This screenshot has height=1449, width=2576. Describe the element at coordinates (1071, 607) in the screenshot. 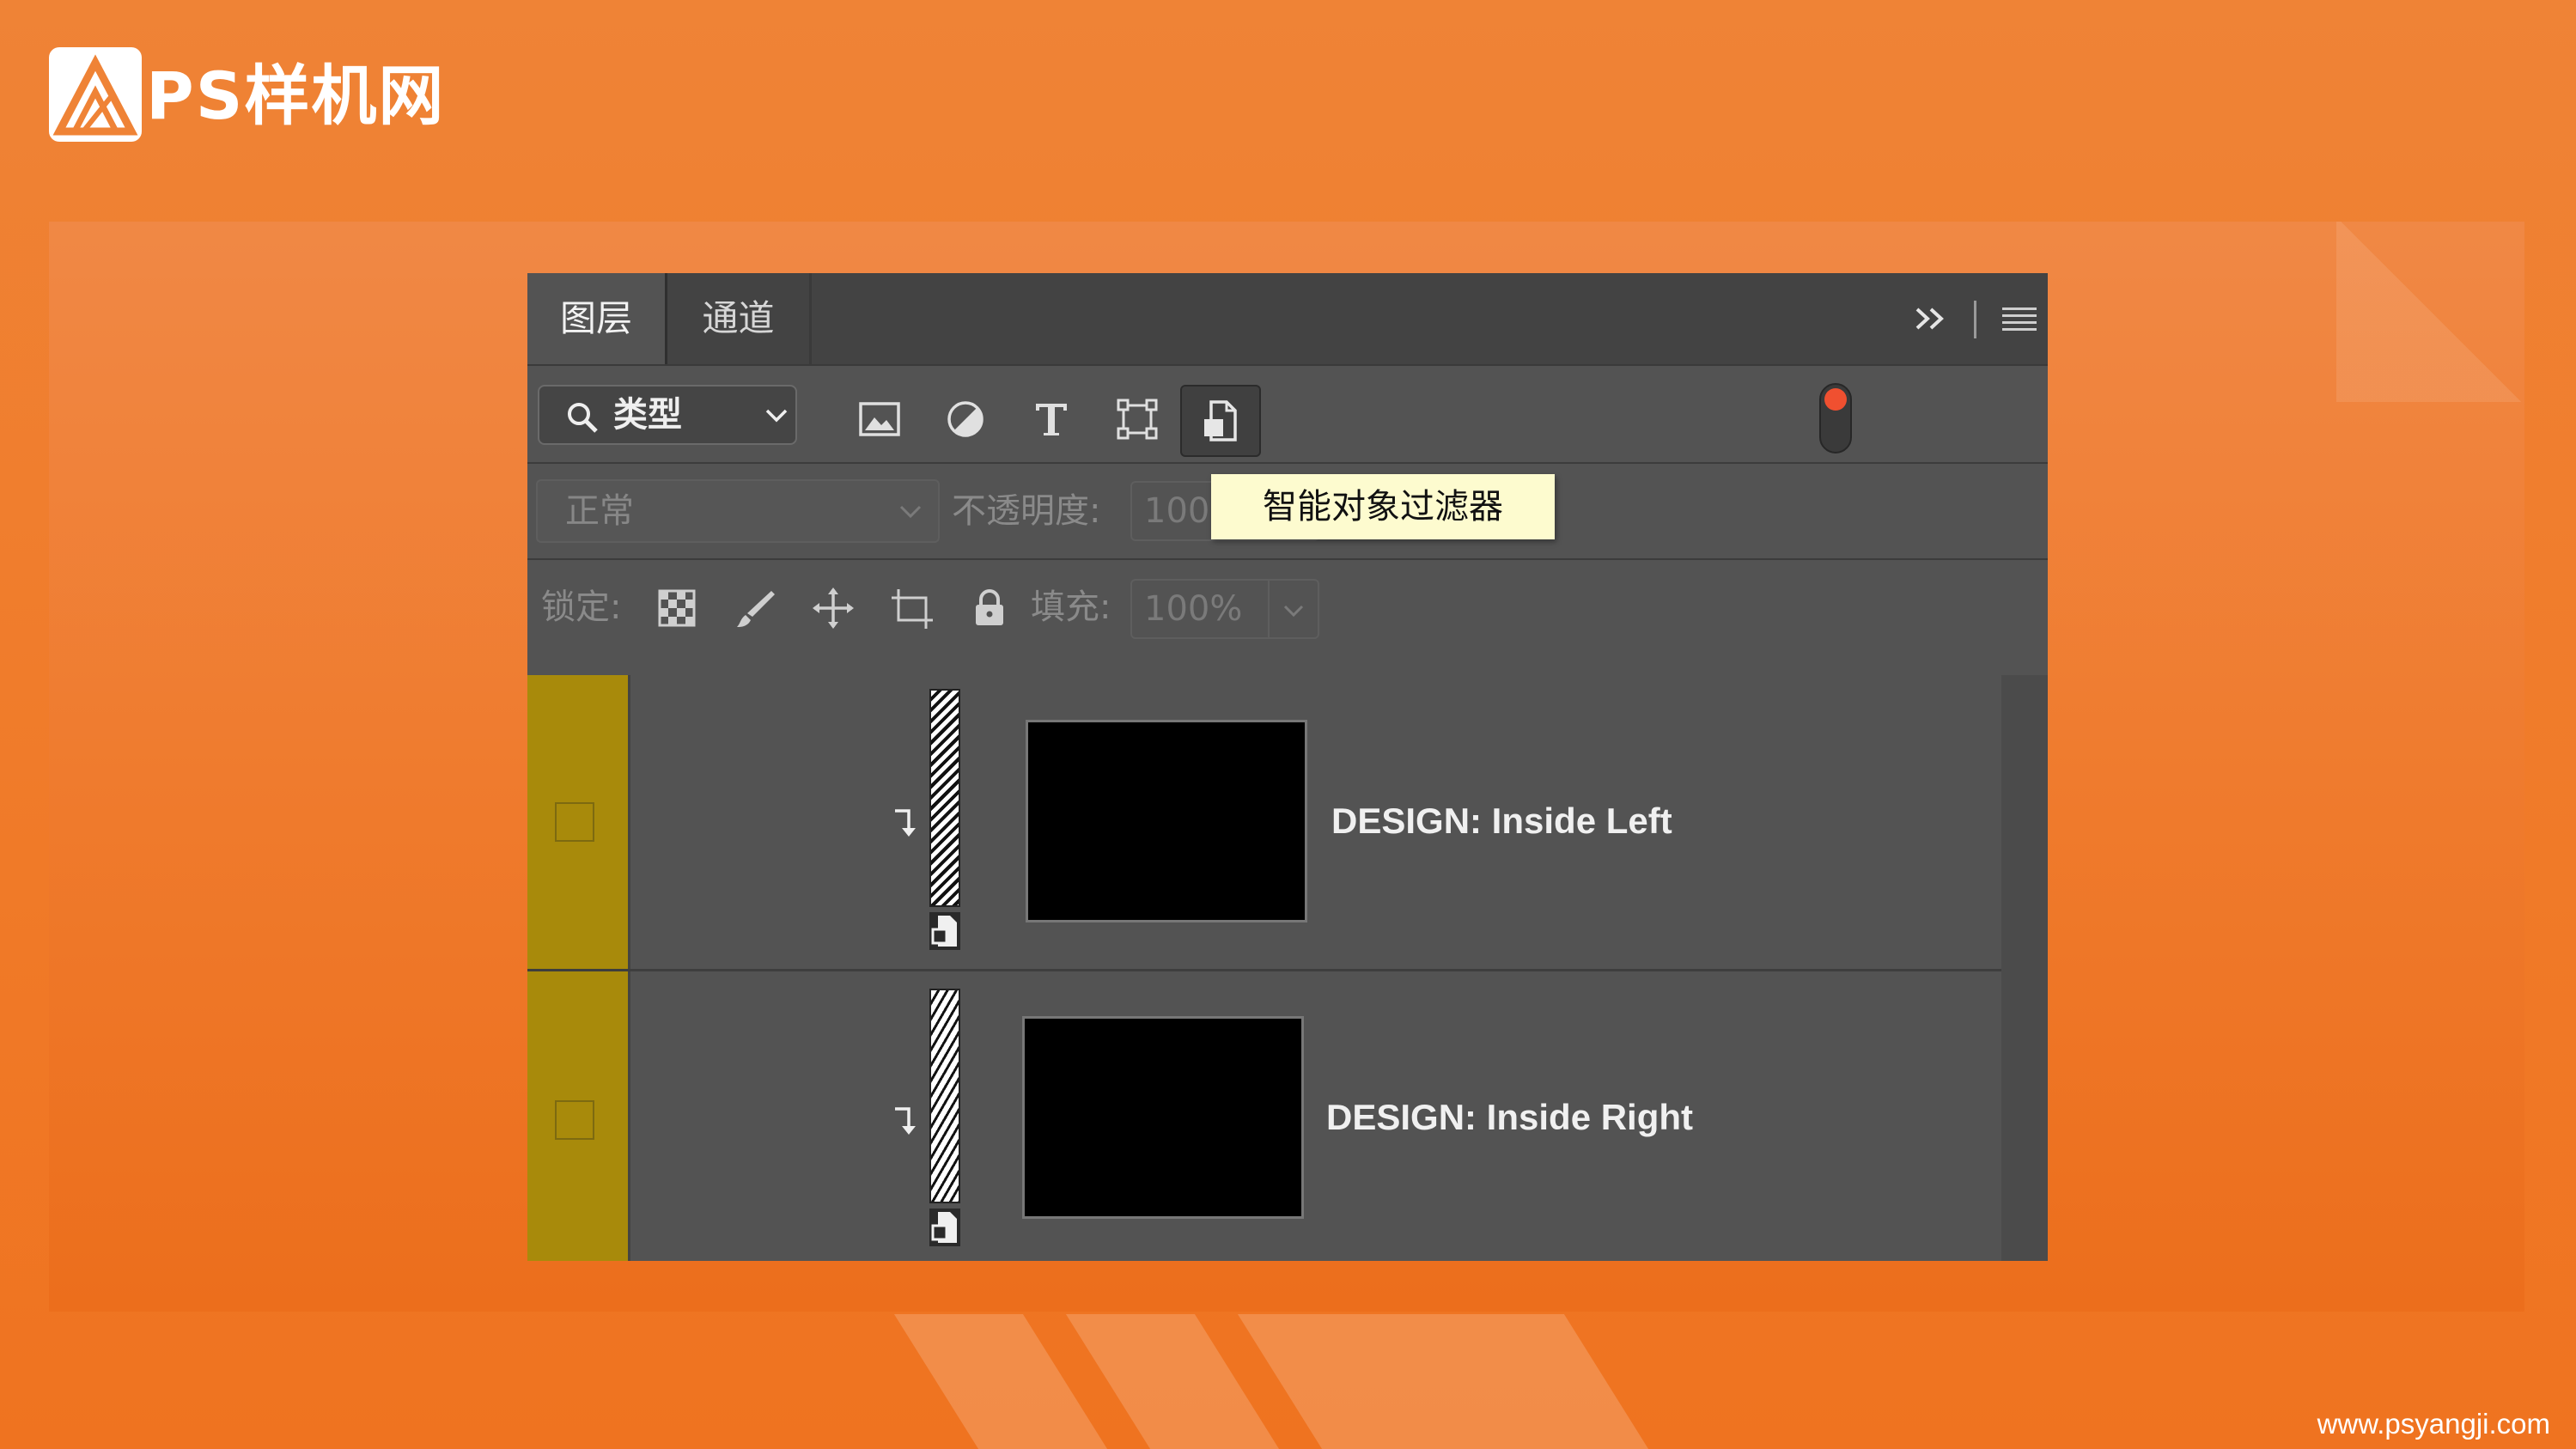

I see `fill-label: 填充:` at that location.